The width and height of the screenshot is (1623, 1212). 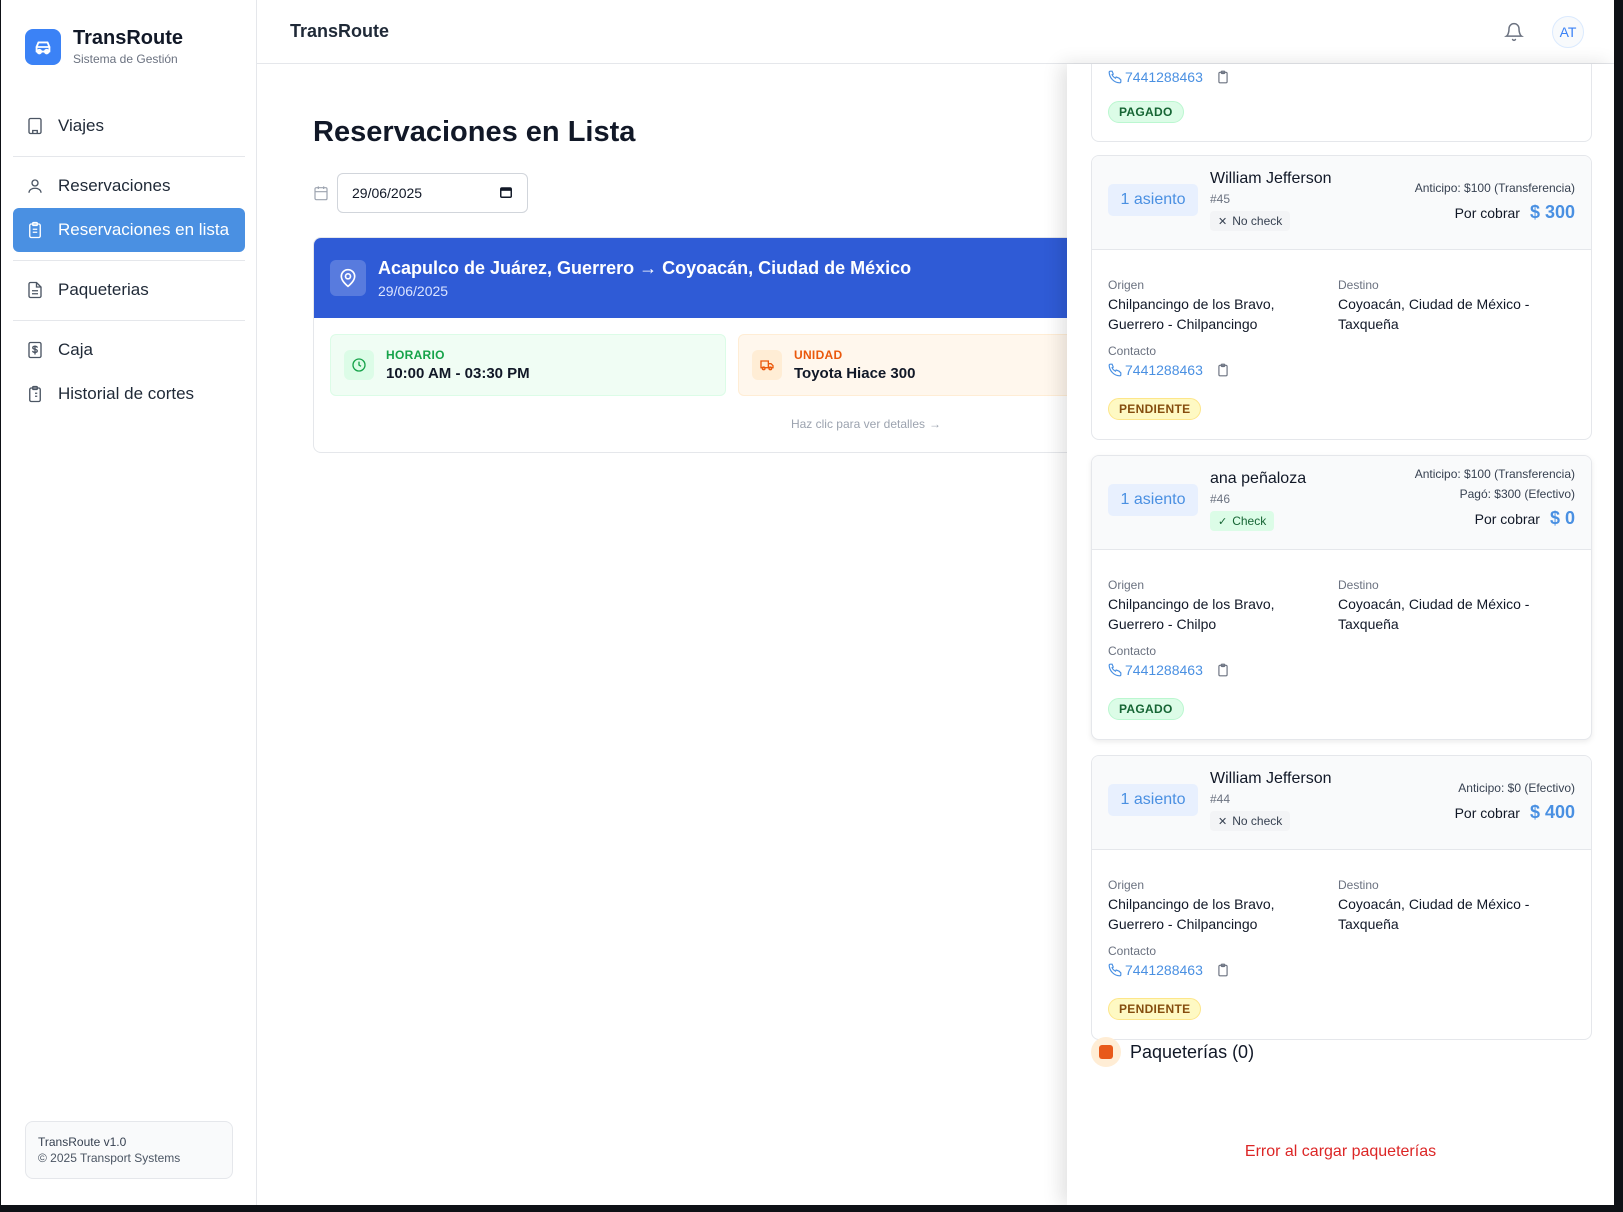 What do you see at coordinates (104, 46) in the screenshot?
I see `brand: TransRoute Sistema de Gestión` at bounding box center [104, 46].